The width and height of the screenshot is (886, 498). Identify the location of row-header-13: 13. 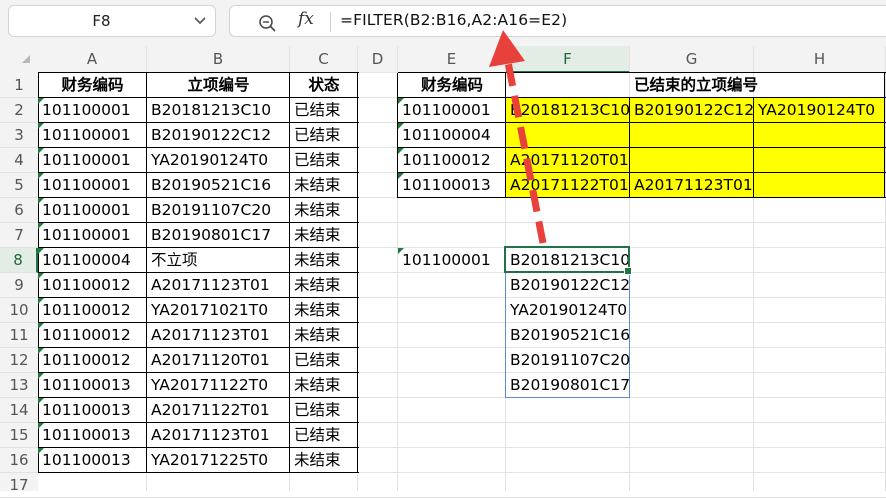
(19, 385).